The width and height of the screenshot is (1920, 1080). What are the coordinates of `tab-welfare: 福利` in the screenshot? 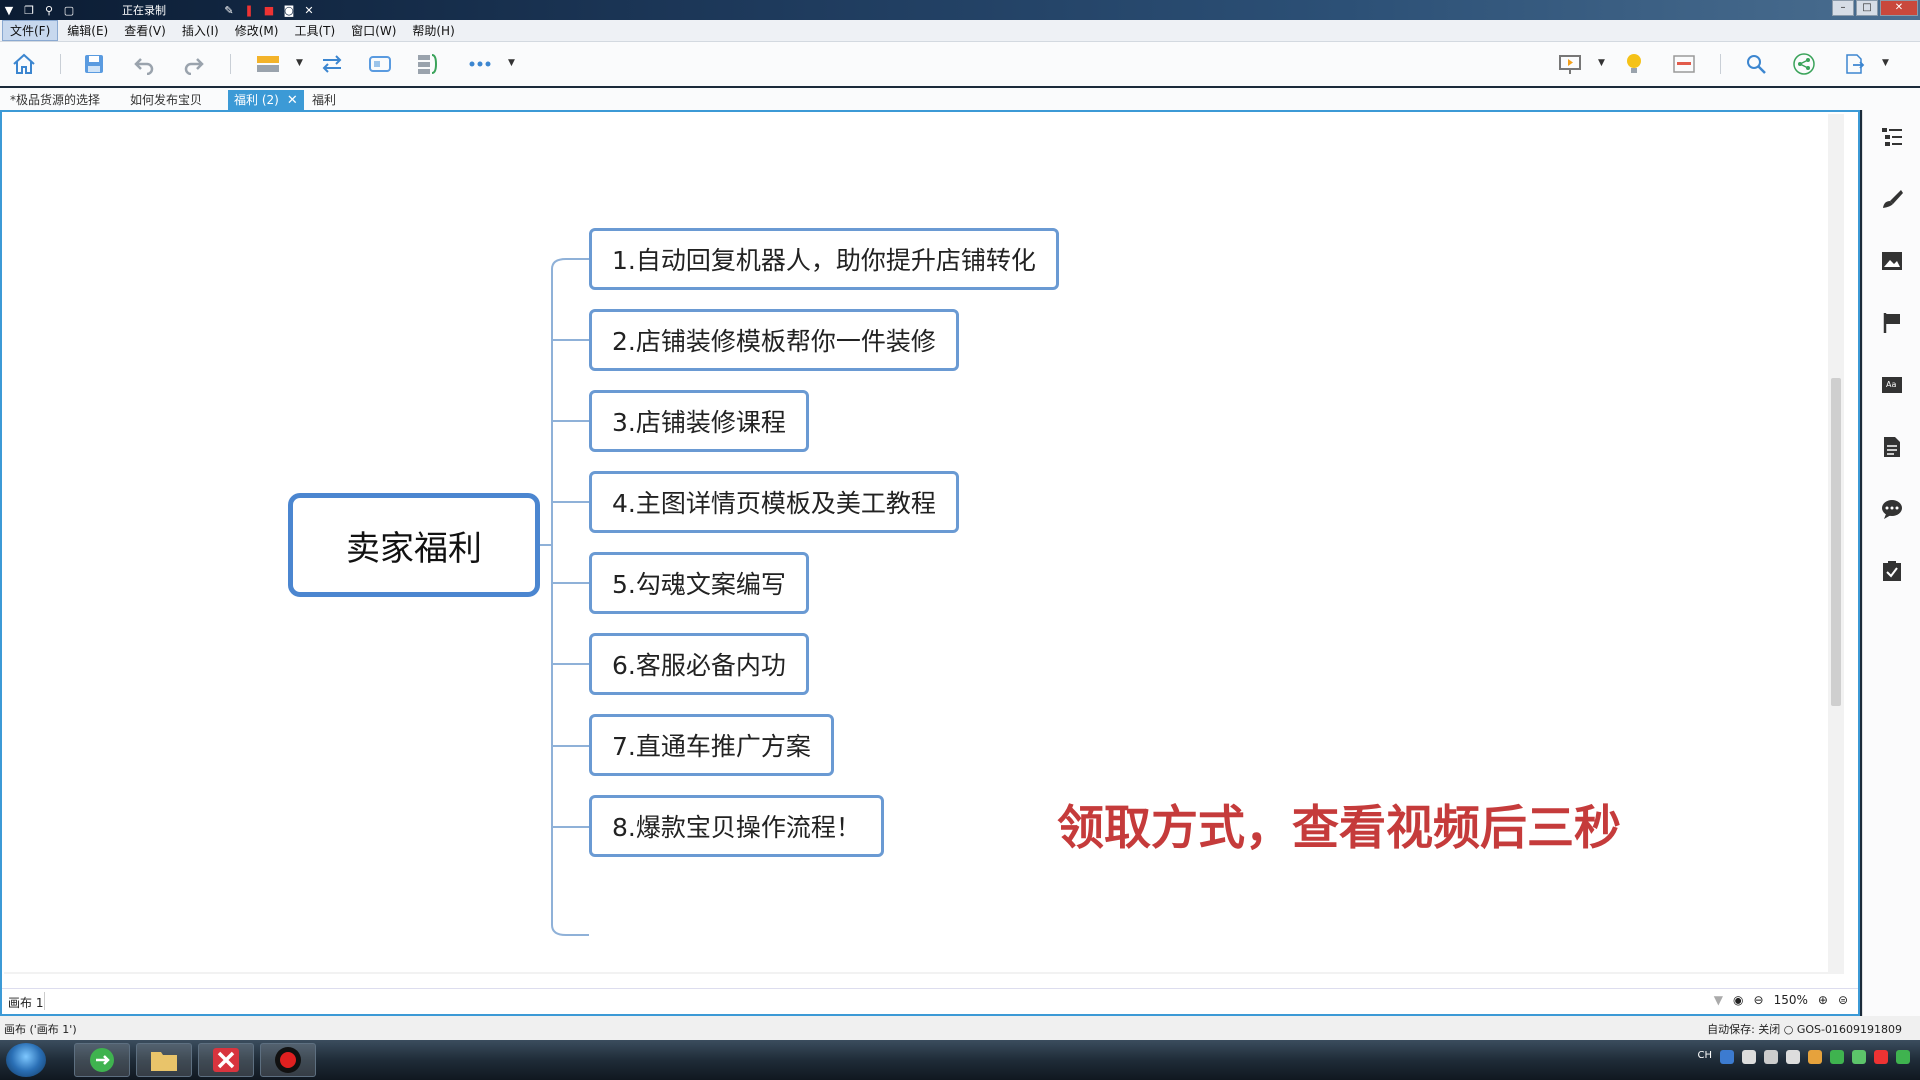 It's located at (324, 100).